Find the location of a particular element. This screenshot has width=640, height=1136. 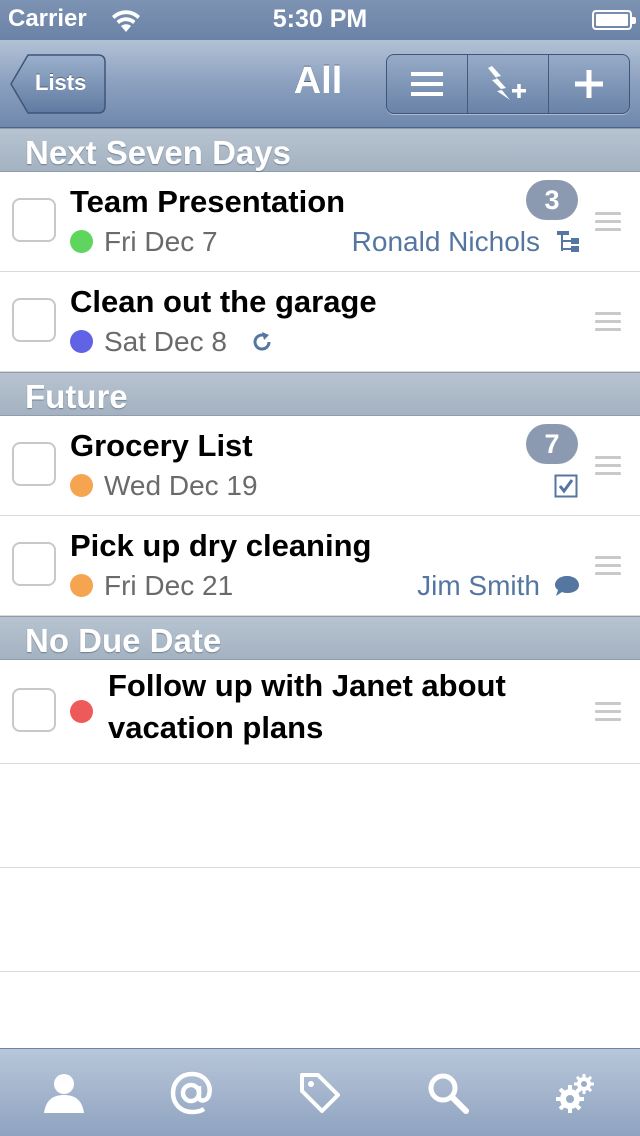

add-icon is located at coordinates (589, 84).